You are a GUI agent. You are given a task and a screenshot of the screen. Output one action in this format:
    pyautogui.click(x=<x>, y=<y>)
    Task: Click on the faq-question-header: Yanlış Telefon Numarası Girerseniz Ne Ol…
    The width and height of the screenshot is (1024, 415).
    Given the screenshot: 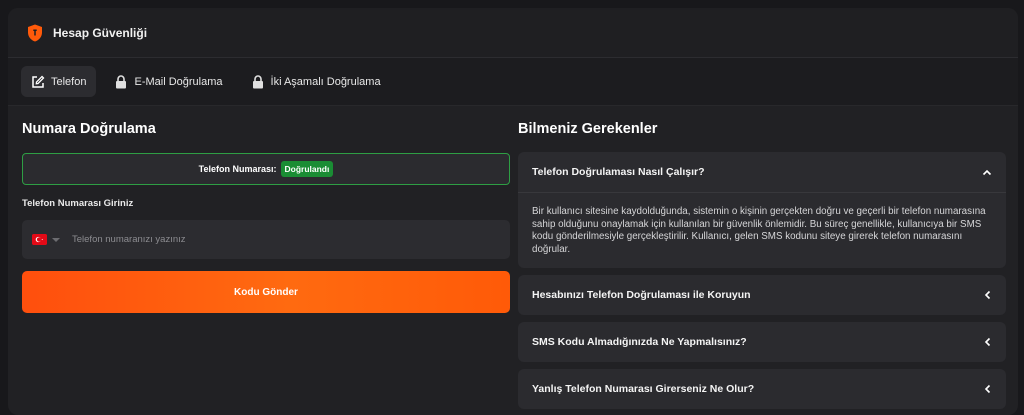 What is the action you would take?
    pyautogui.click(x=762, y=389)
    